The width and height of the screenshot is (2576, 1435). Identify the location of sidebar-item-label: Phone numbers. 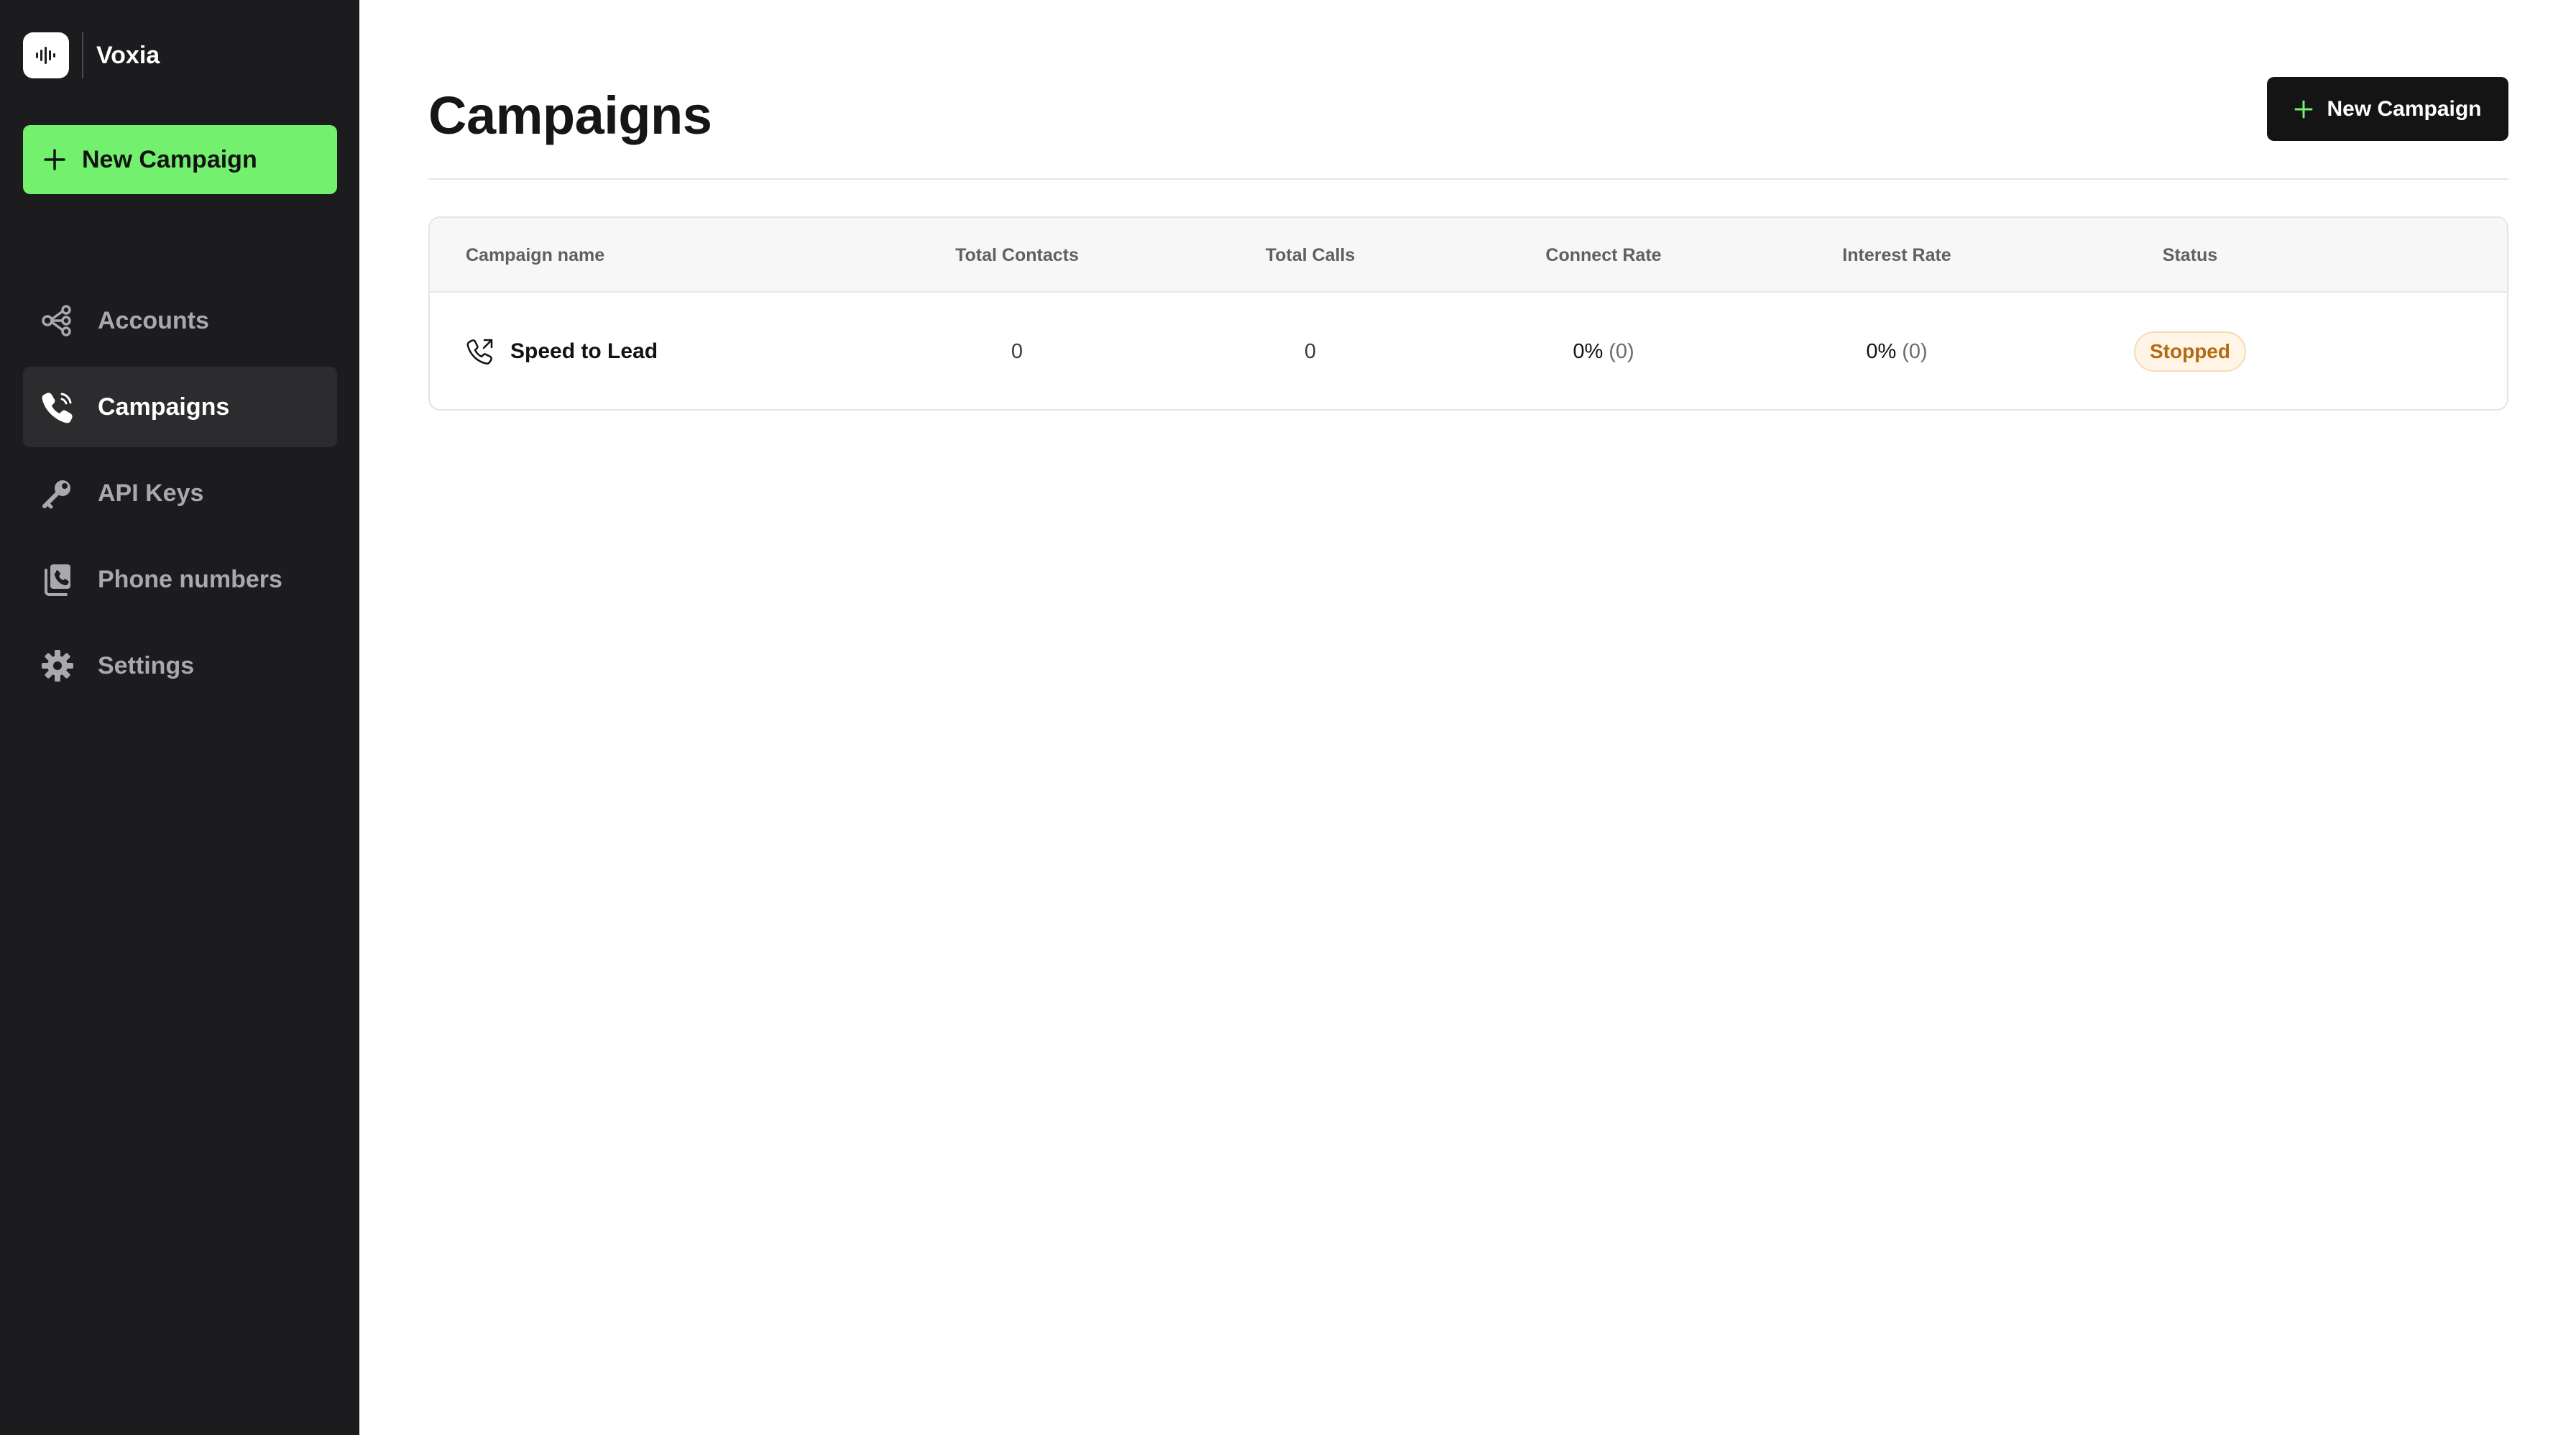
(190, 579).